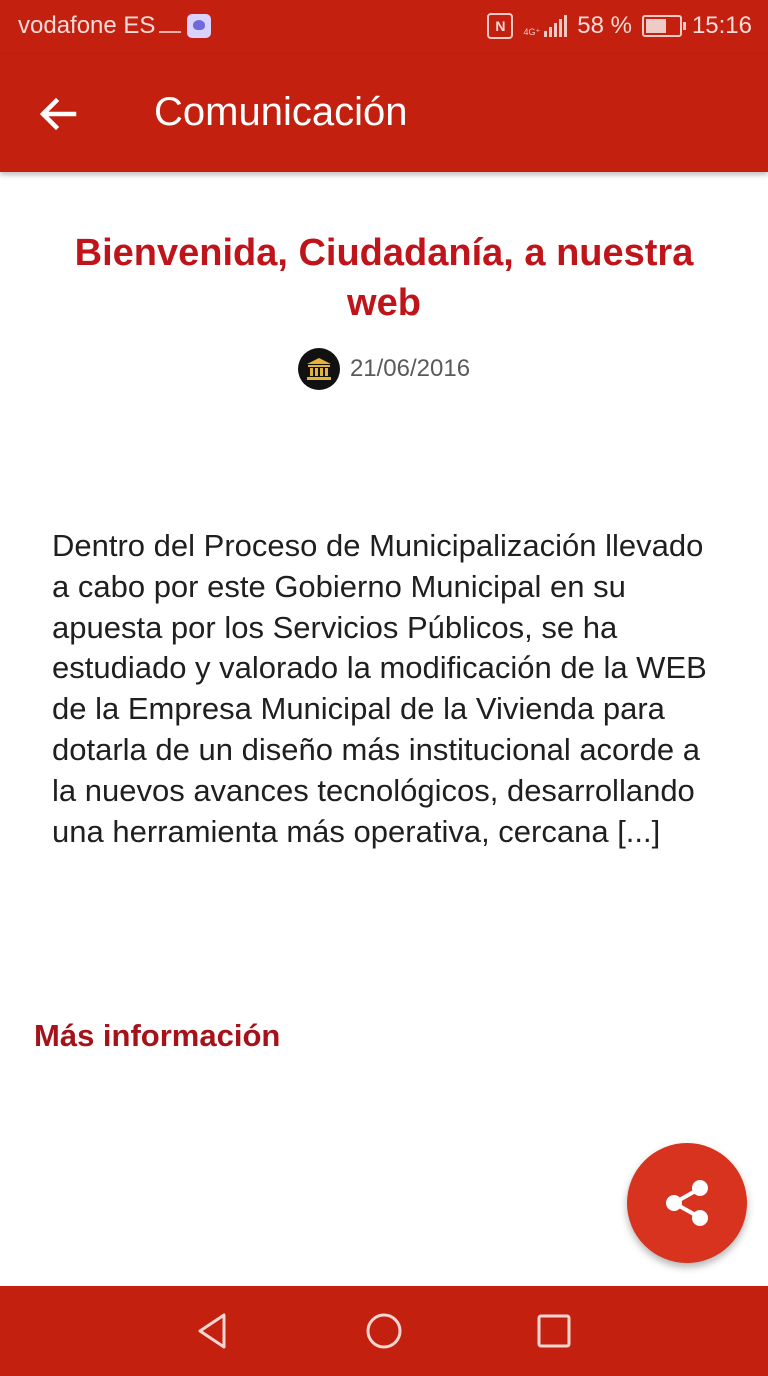 This screenshot has width=768, height=1376. I want to click on square-recents-icon, so click(554, 1331).